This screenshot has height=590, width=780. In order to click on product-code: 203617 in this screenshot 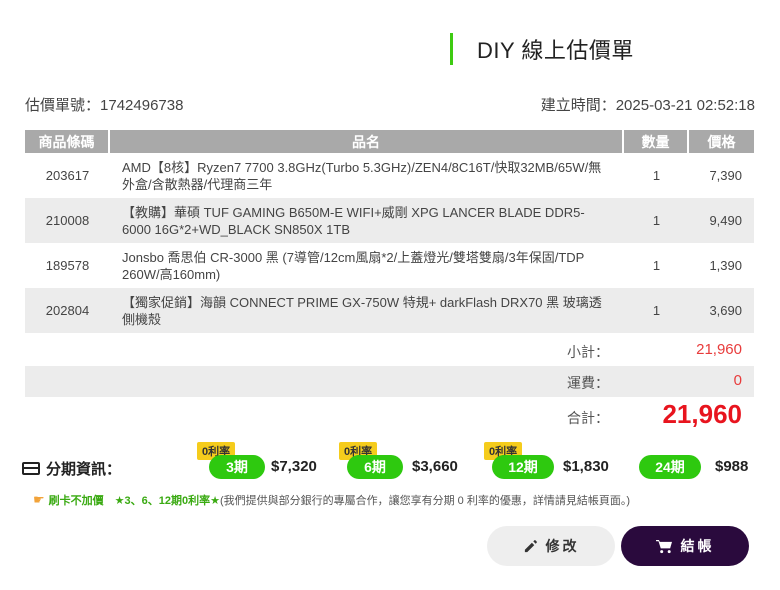, I will do `click(67, 175)`.